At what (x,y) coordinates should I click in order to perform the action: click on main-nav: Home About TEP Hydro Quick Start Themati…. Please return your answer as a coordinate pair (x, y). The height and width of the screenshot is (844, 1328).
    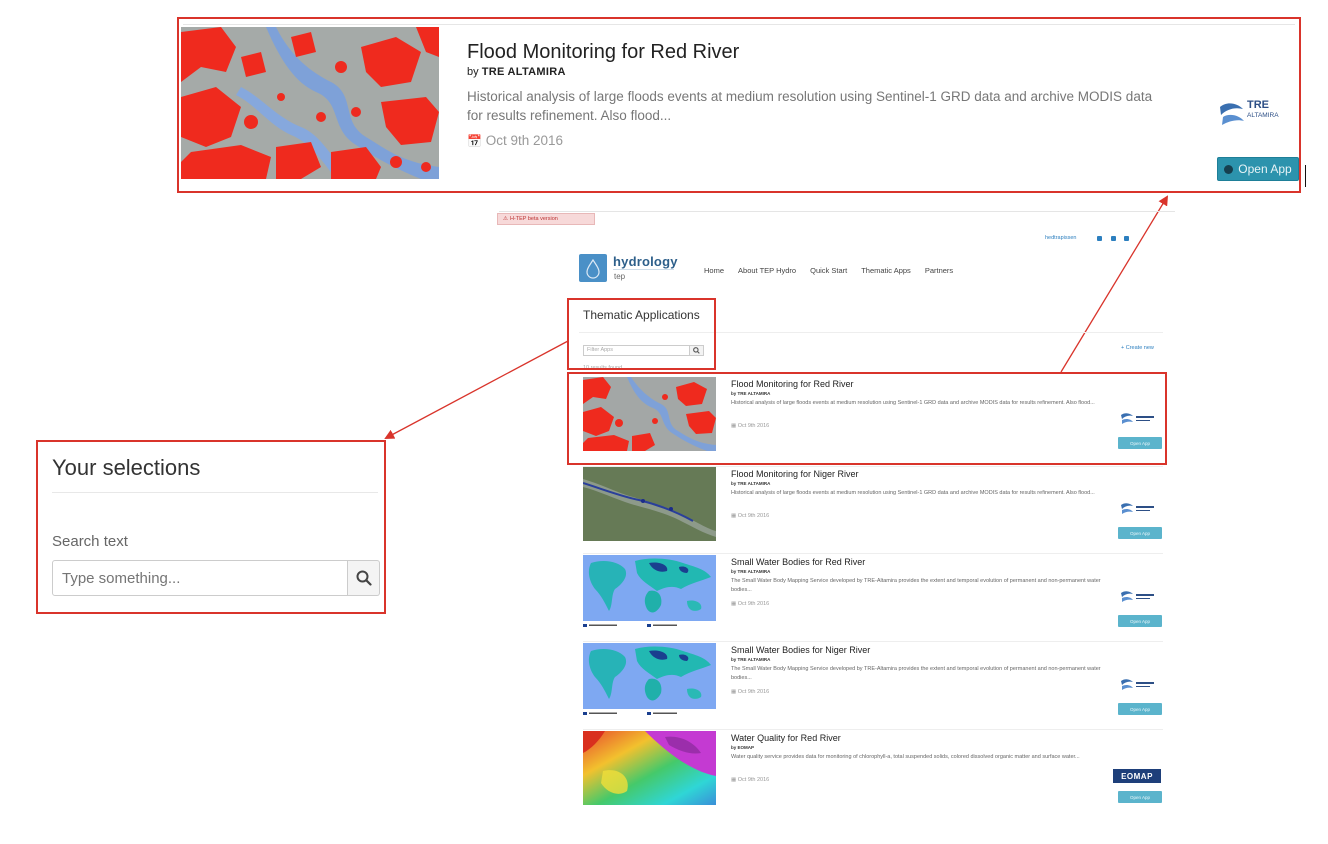
    Looking at the image, I should click on (828, 270).